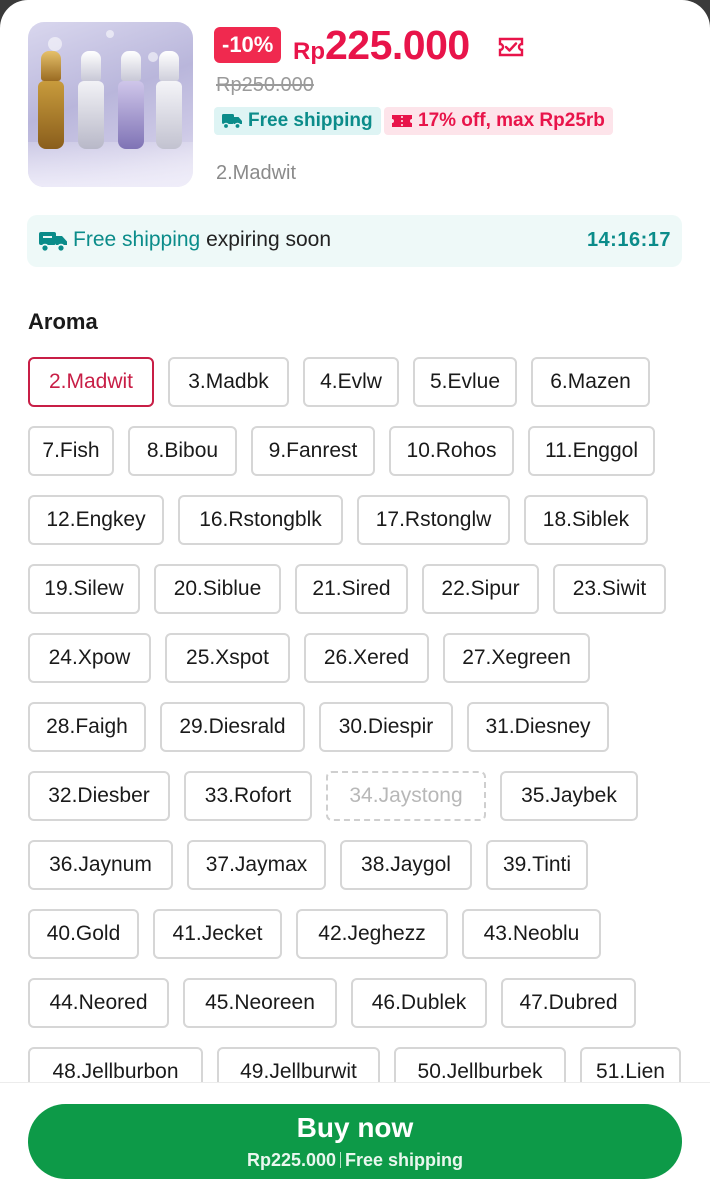 Image resolution: width=710 pixels, height=1200 pixels. What do you see at coordinates (89, 658) in the screenshot?
I see `aroma-option: 24.Xpow` at bounding box center [89, 658].